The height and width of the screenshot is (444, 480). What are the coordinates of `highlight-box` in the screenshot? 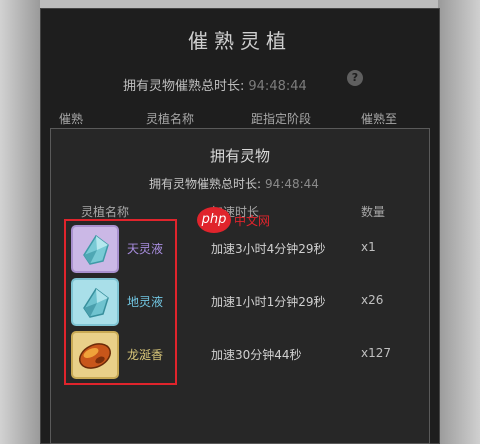 It's located at (120, 302).